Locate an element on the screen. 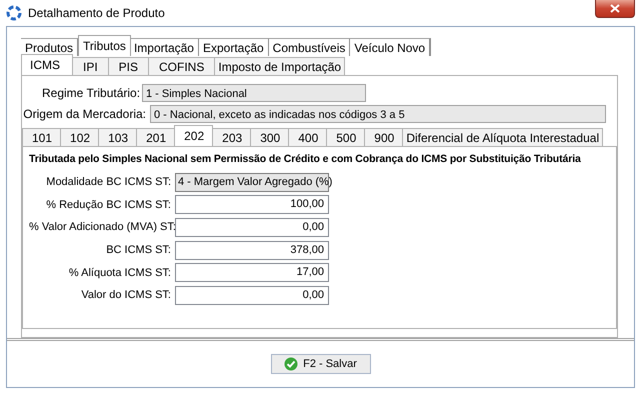  app-icon is located at coordinates (14, 13).